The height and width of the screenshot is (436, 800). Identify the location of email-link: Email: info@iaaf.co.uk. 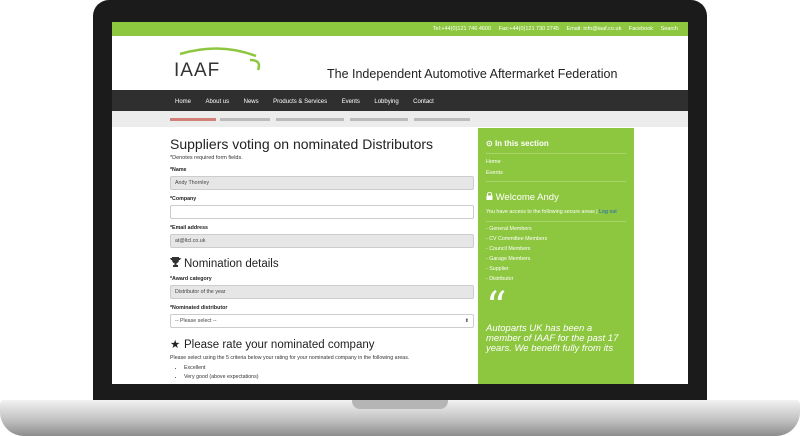
(594, 29).